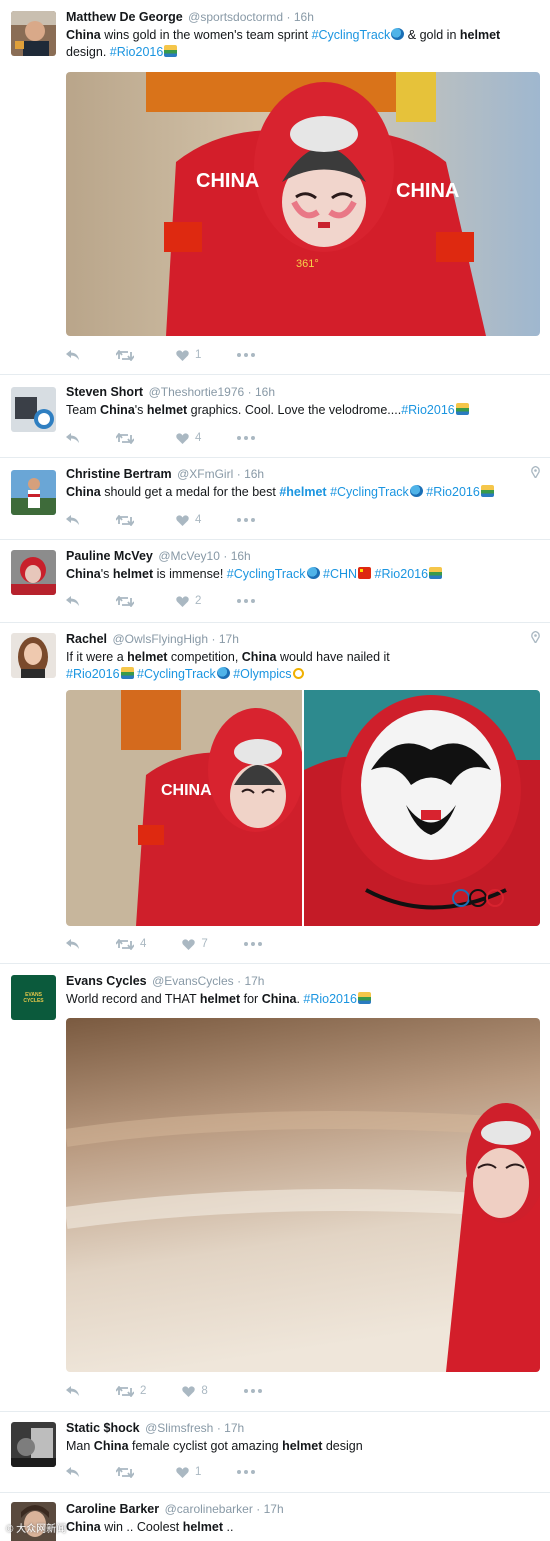 The height and width of the screenshot is (1541, 550). I want to click on tweet-header: Static $hock @Slimsfresh · 17h, so click(302, 1428).